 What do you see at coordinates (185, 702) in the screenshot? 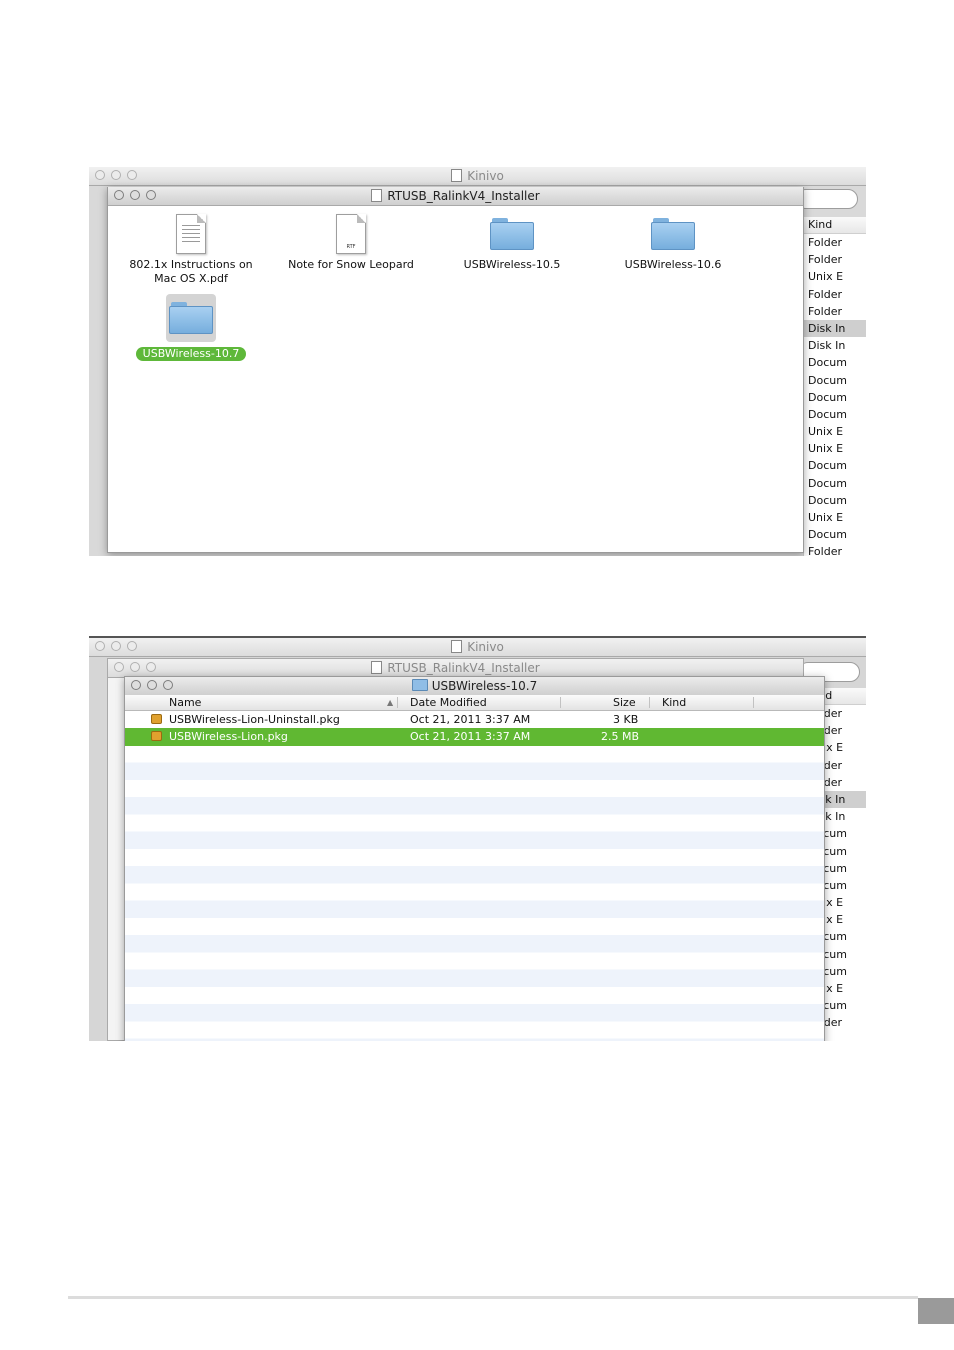
I see `column-name: Name` at bounding box center [185, 702].